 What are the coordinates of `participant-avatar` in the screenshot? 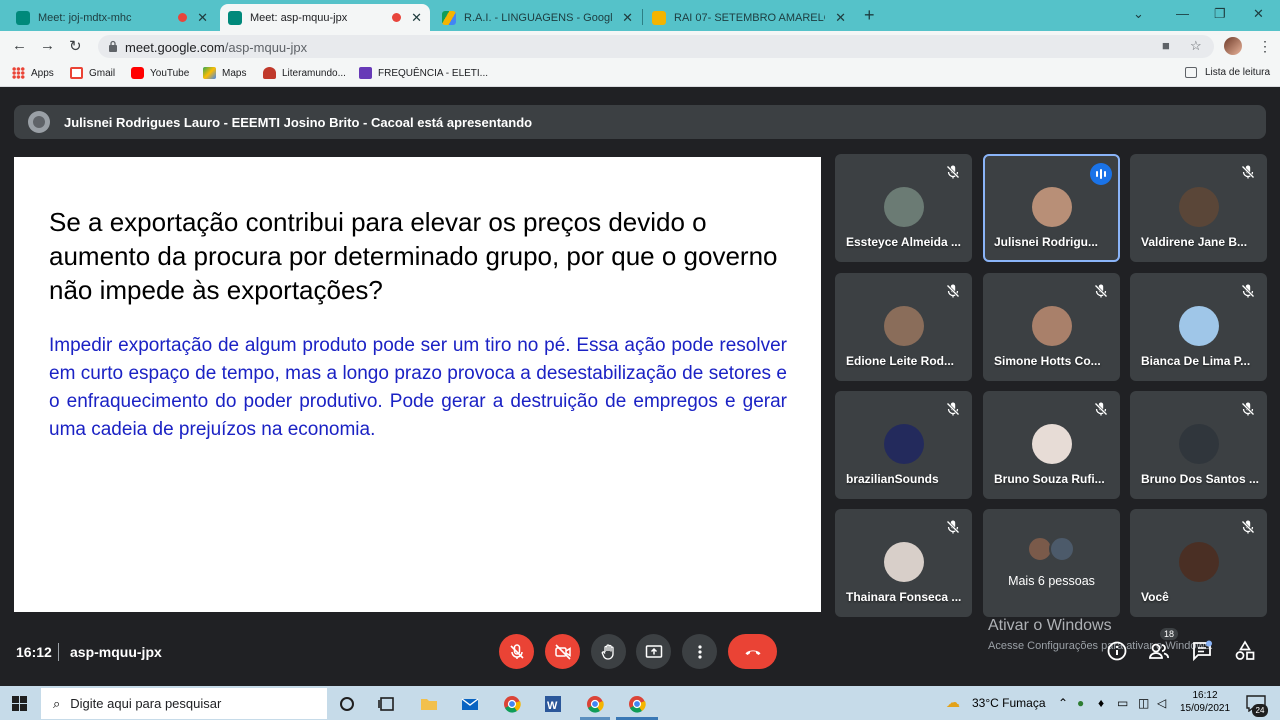 It's located at (1198, 562).